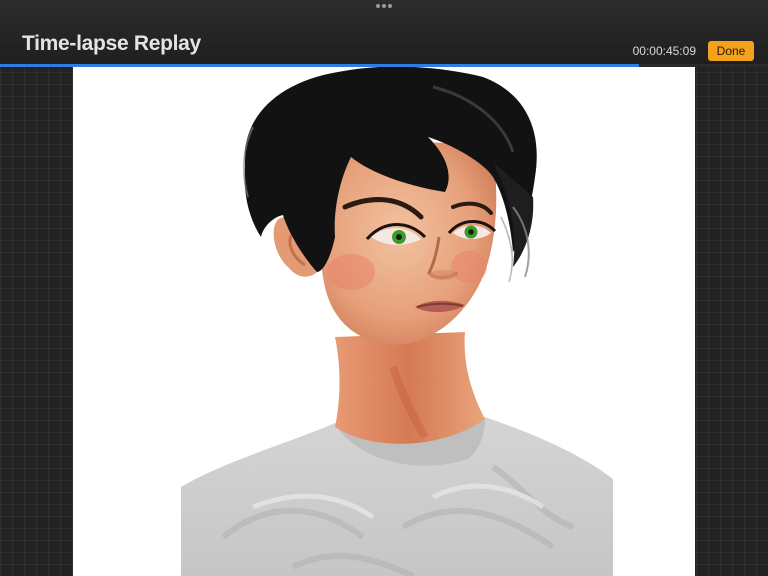 Image resolution: width=768 pixels, height=576 pixels. Describe the element at coordinates (731, 51) in the screenshot. I see `done-button: Done` at that location.